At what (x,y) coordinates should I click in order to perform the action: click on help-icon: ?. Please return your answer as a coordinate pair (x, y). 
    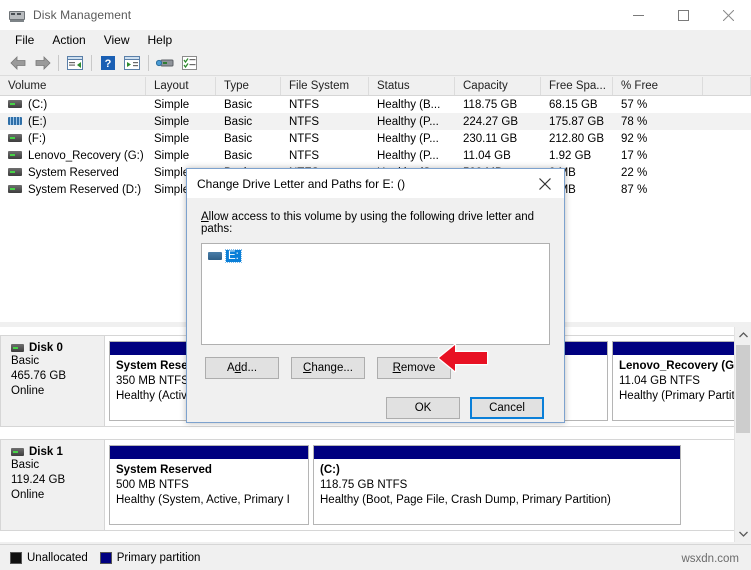
    Looking at the image, I should click on (108, 63).